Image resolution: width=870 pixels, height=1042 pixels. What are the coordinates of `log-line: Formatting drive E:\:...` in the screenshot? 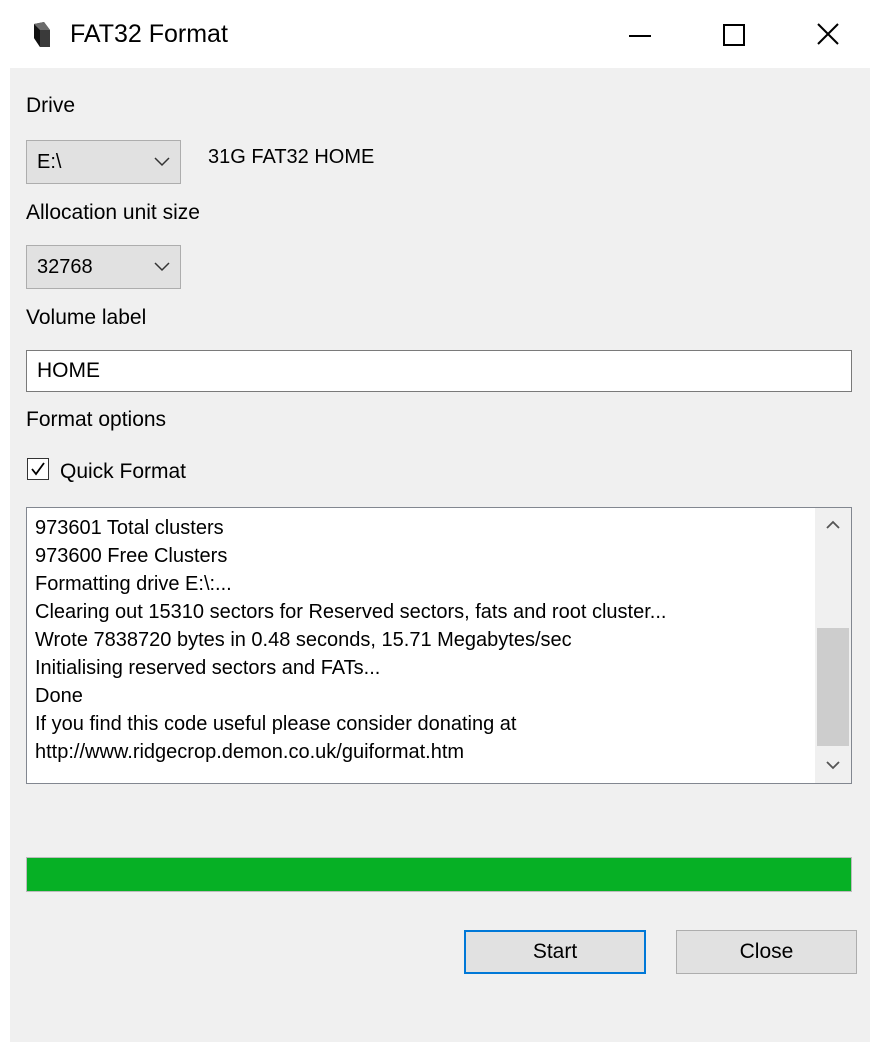 It's located at (133, 584).